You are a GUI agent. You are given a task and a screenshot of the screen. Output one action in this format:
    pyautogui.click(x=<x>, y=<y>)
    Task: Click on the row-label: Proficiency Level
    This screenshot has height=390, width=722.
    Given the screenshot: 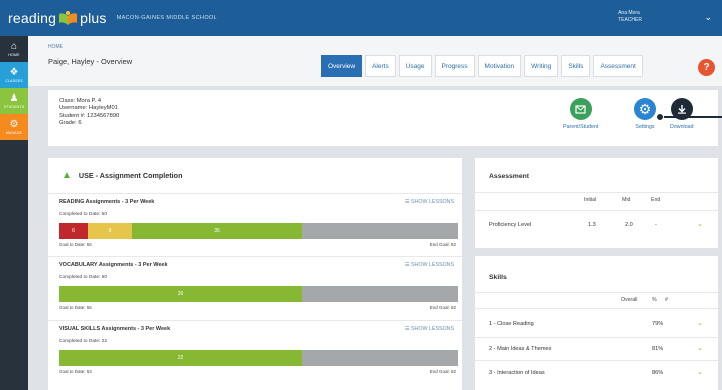 What is the action you would take?
    pyautogui.click(x=510, y=225)
    